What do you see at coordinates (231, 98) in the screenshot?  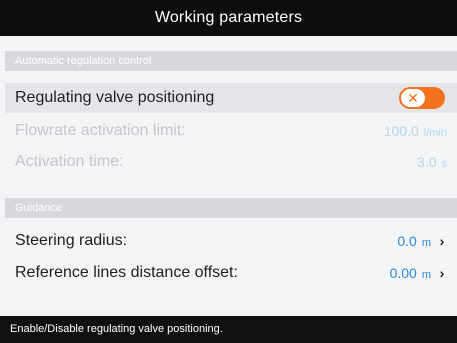 I see `regulating-valve-row: Regulating valve positioning ✕` at bounding box center [231, 98].